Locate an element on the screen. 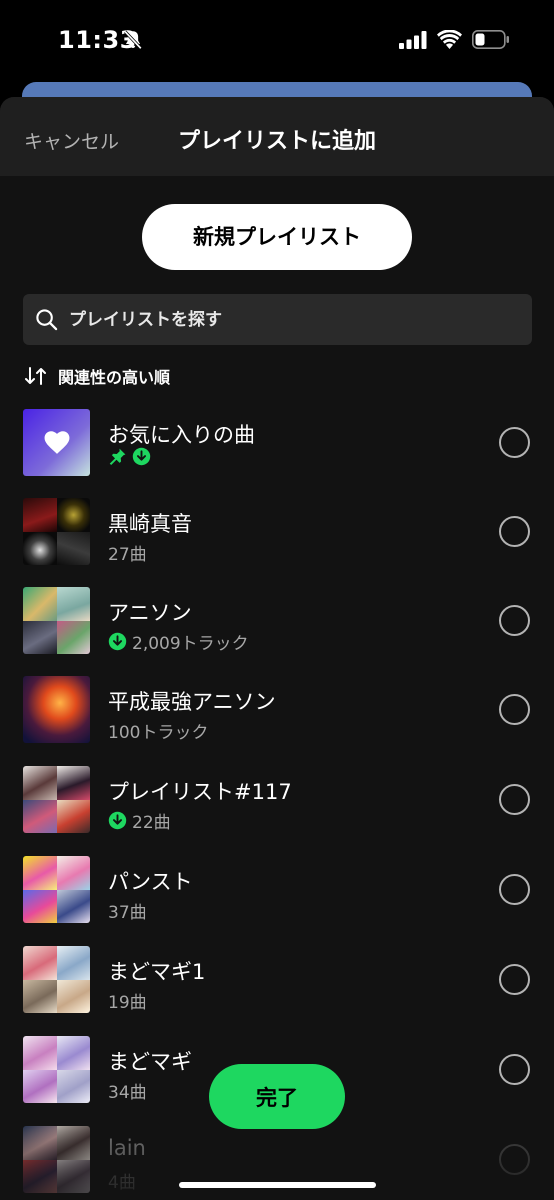  sort-arrows-icon is located at coordinates (35, 376).